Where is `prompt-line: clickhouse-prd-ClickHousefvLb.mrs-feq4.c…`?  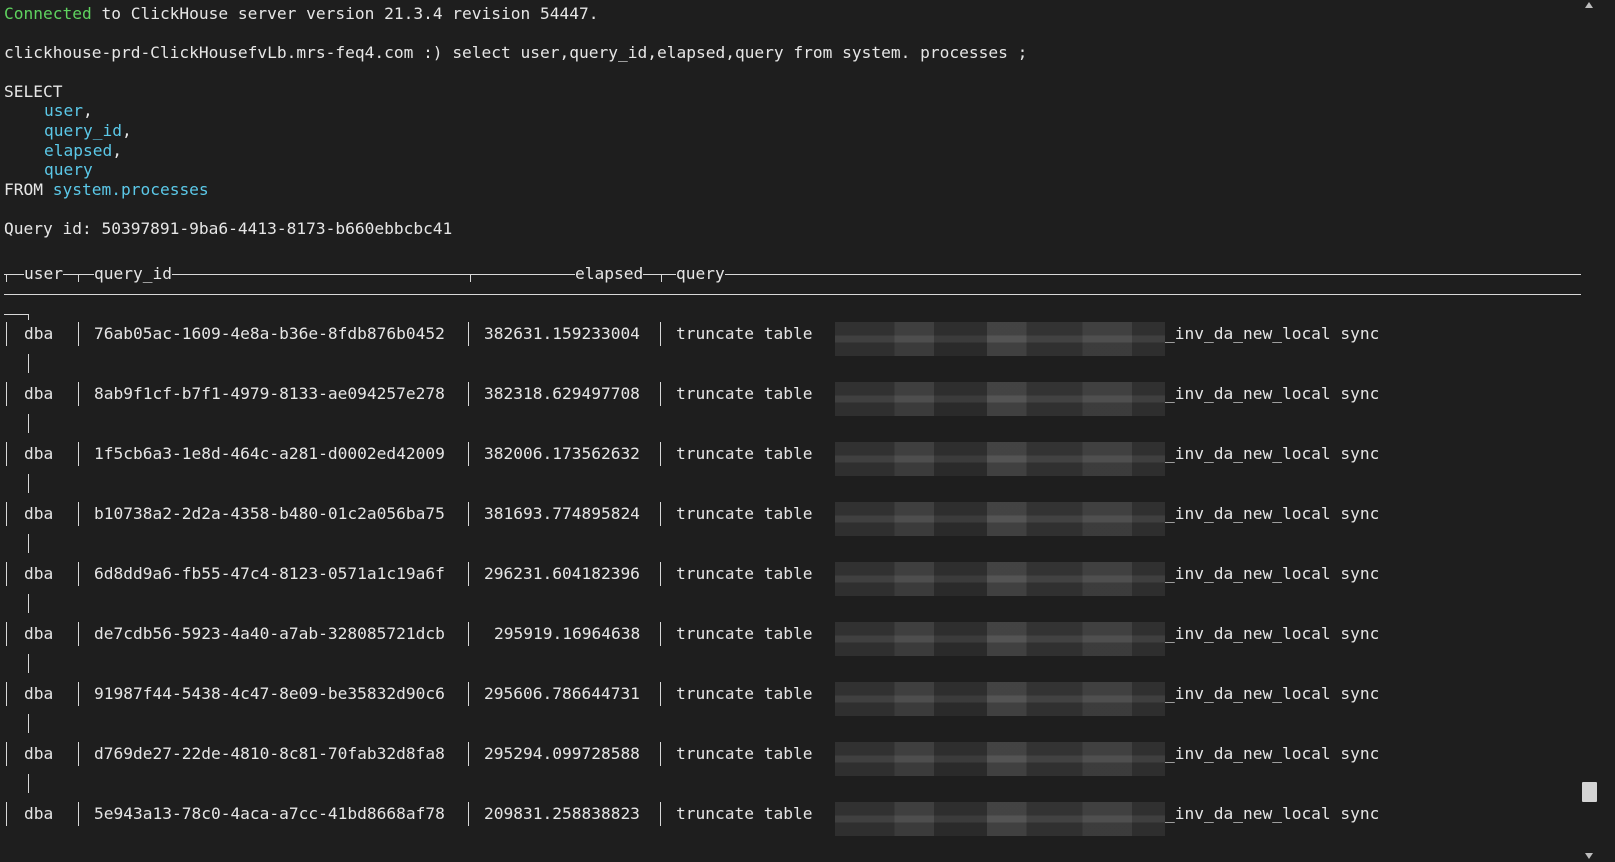 prompt-line: clickhouse-prd-ClickHousefvLb.mrs-feq4.c… is located at coordinates (515, 53).